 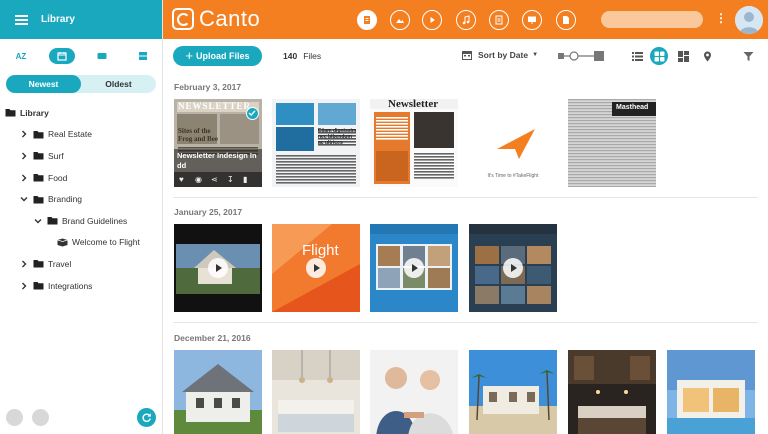 What do you see at coordinates (208, 212) in the screenshot?
I see `date-group-label: January 25, 2017` at bounding box center [208, 212].